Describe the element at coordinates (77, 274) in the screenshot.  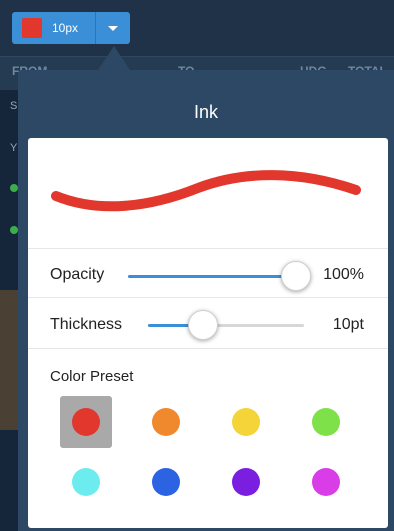
I see `opacity-label: Opacity` at that location.